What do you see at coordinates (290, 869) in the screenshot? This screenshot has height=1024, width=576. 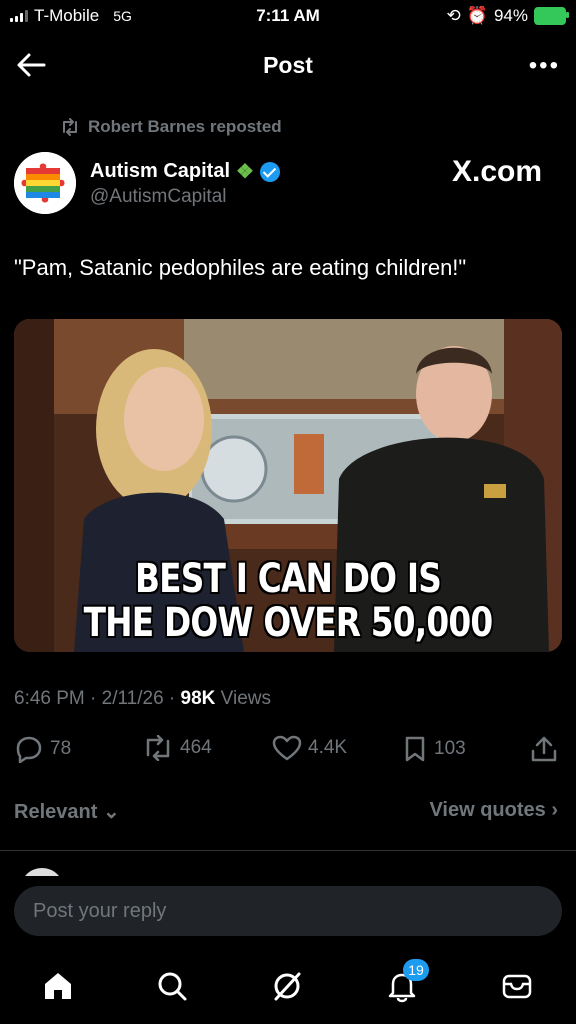 I see `next-reply-peek` at bounding box center [290, 869].